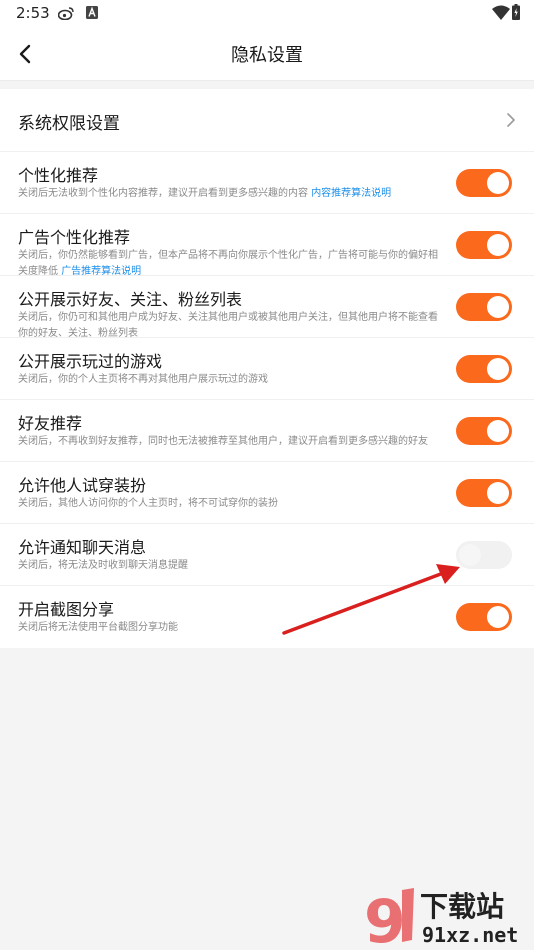 The width and height of the screenshot is (534, 950). I want to click on battery-icon, so click(516, 12).